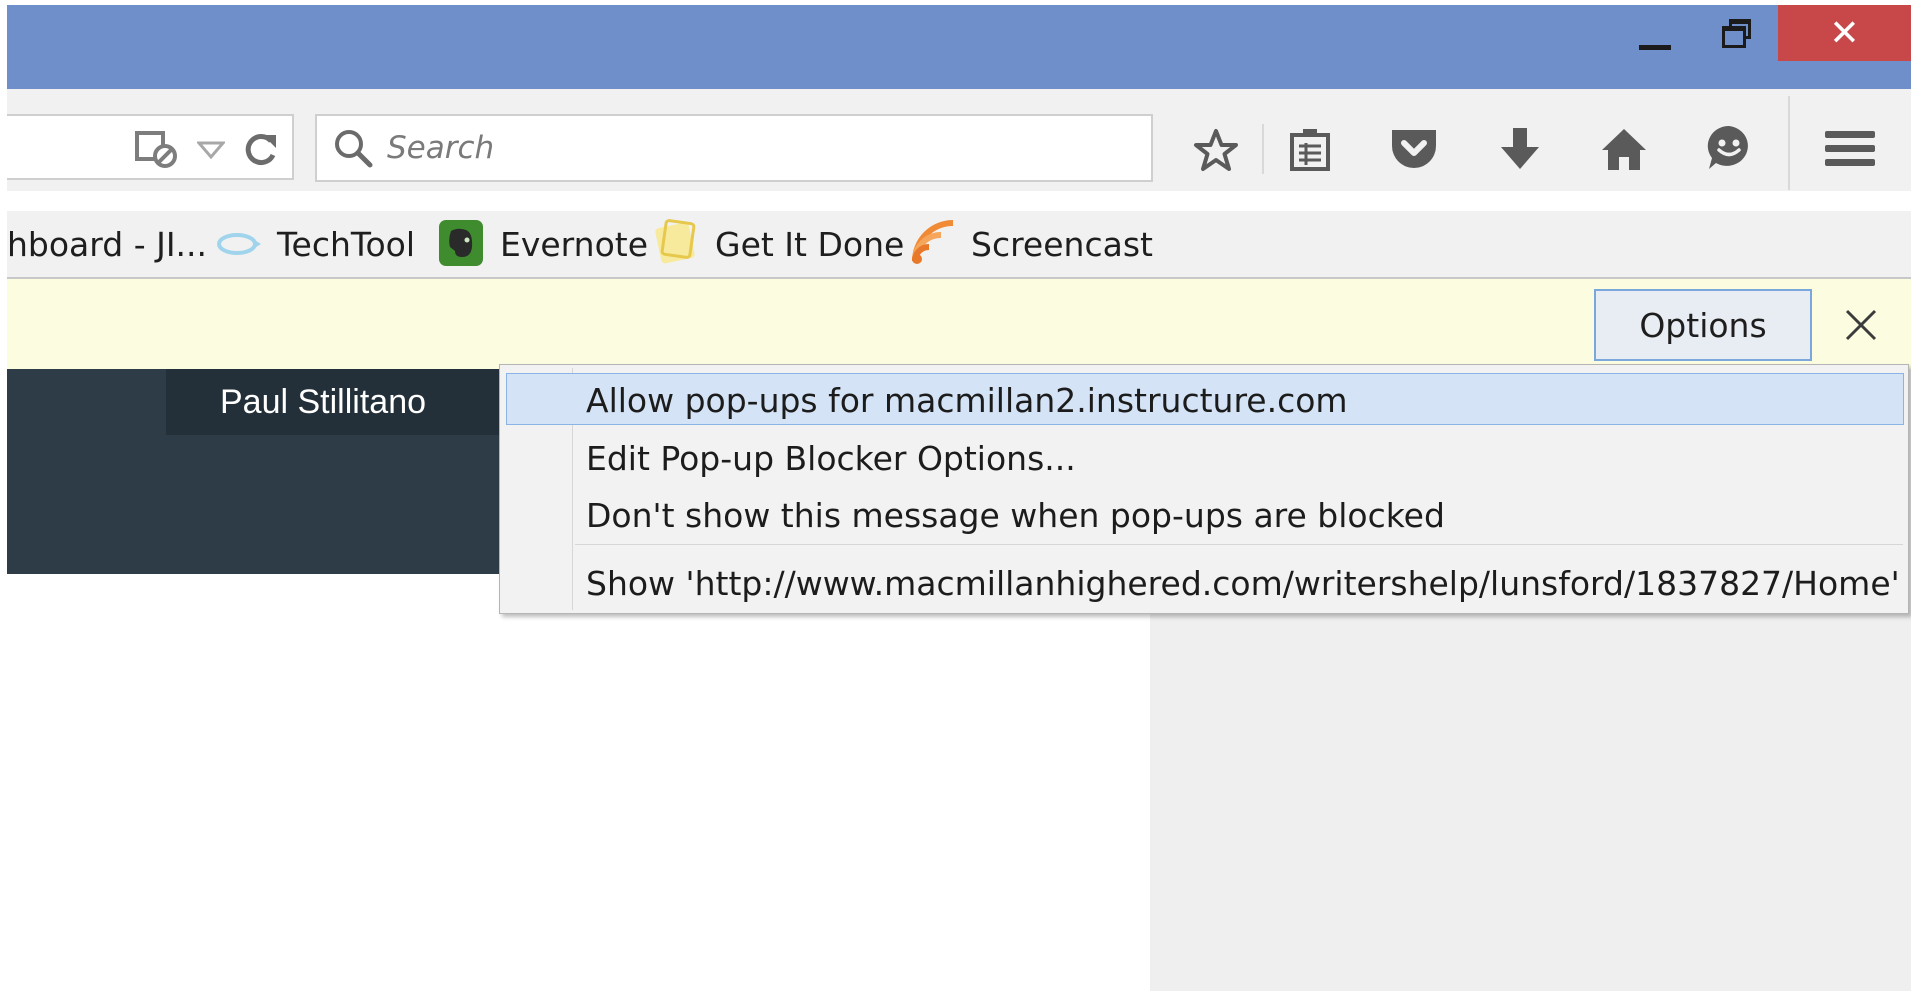 The image size is (1911, 991). What do you see at coordinates (1216, 151) in the screenshot?
I see `bookmark-star-icon` at bounding box center [1216, 151].